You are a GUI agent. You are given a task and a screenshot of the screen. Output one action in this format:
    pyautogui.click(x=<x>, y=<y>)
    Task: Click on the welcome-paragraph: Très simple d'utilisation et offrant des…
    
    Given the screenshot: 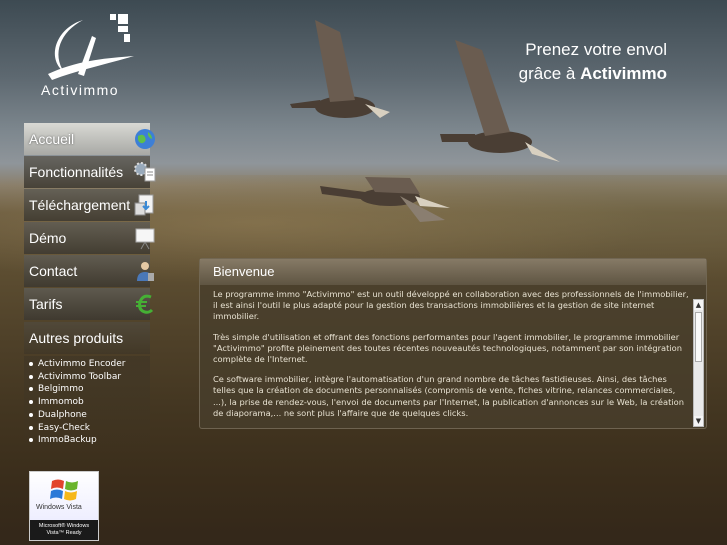 What is the action you would take?
    pyautogui.click(x=447, y=348)
    